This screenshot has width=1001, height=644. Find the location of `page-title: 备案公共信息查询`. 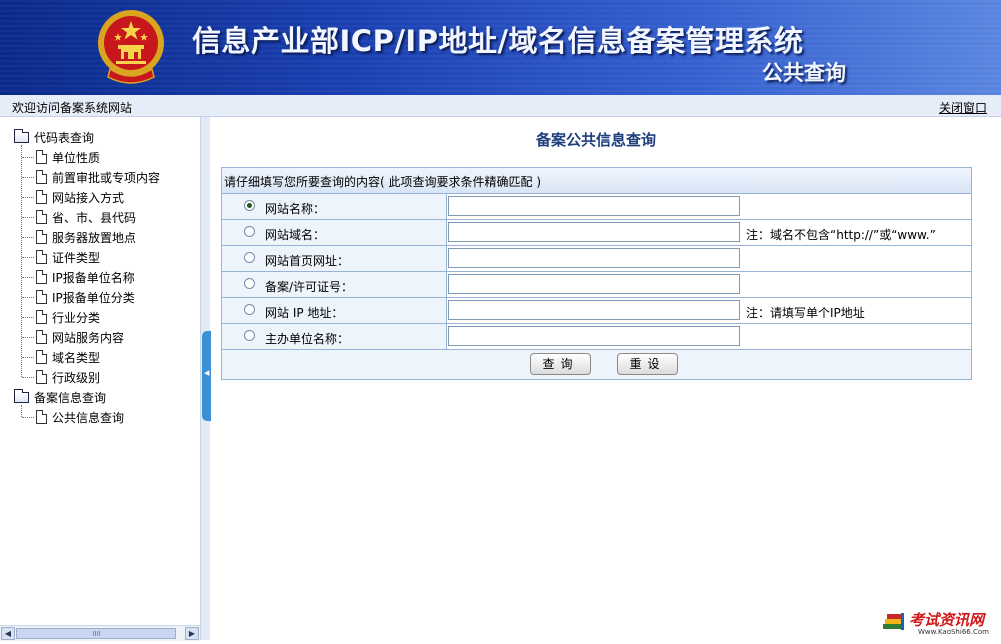

page-title: 备案公共信息查询 is located at coordinates (595, 140).